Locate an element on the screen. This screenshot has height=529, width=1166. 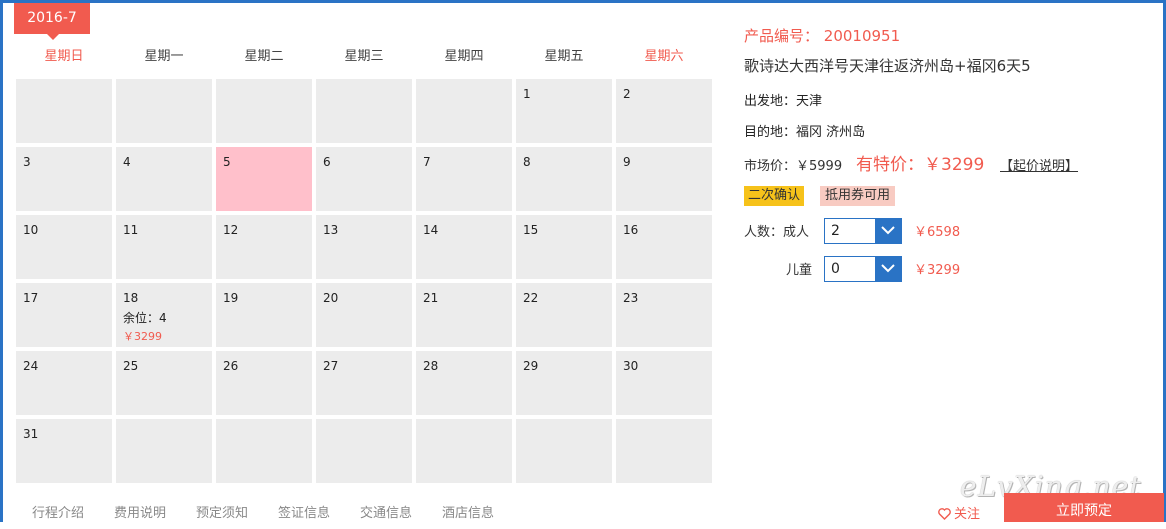
calendar-day: 11 is located at coordinates (164, 247).